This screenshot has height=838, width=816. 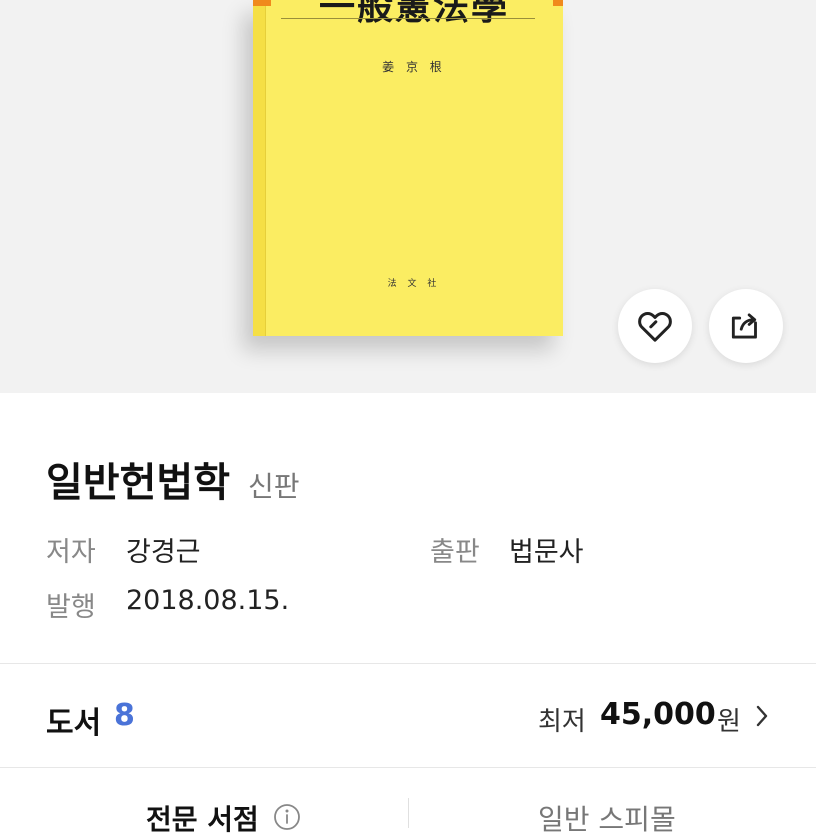 What do you see at coordinates (74, 723) in the screenshot?
I see `stock-label: 도서` at bounding box center [74, 723].